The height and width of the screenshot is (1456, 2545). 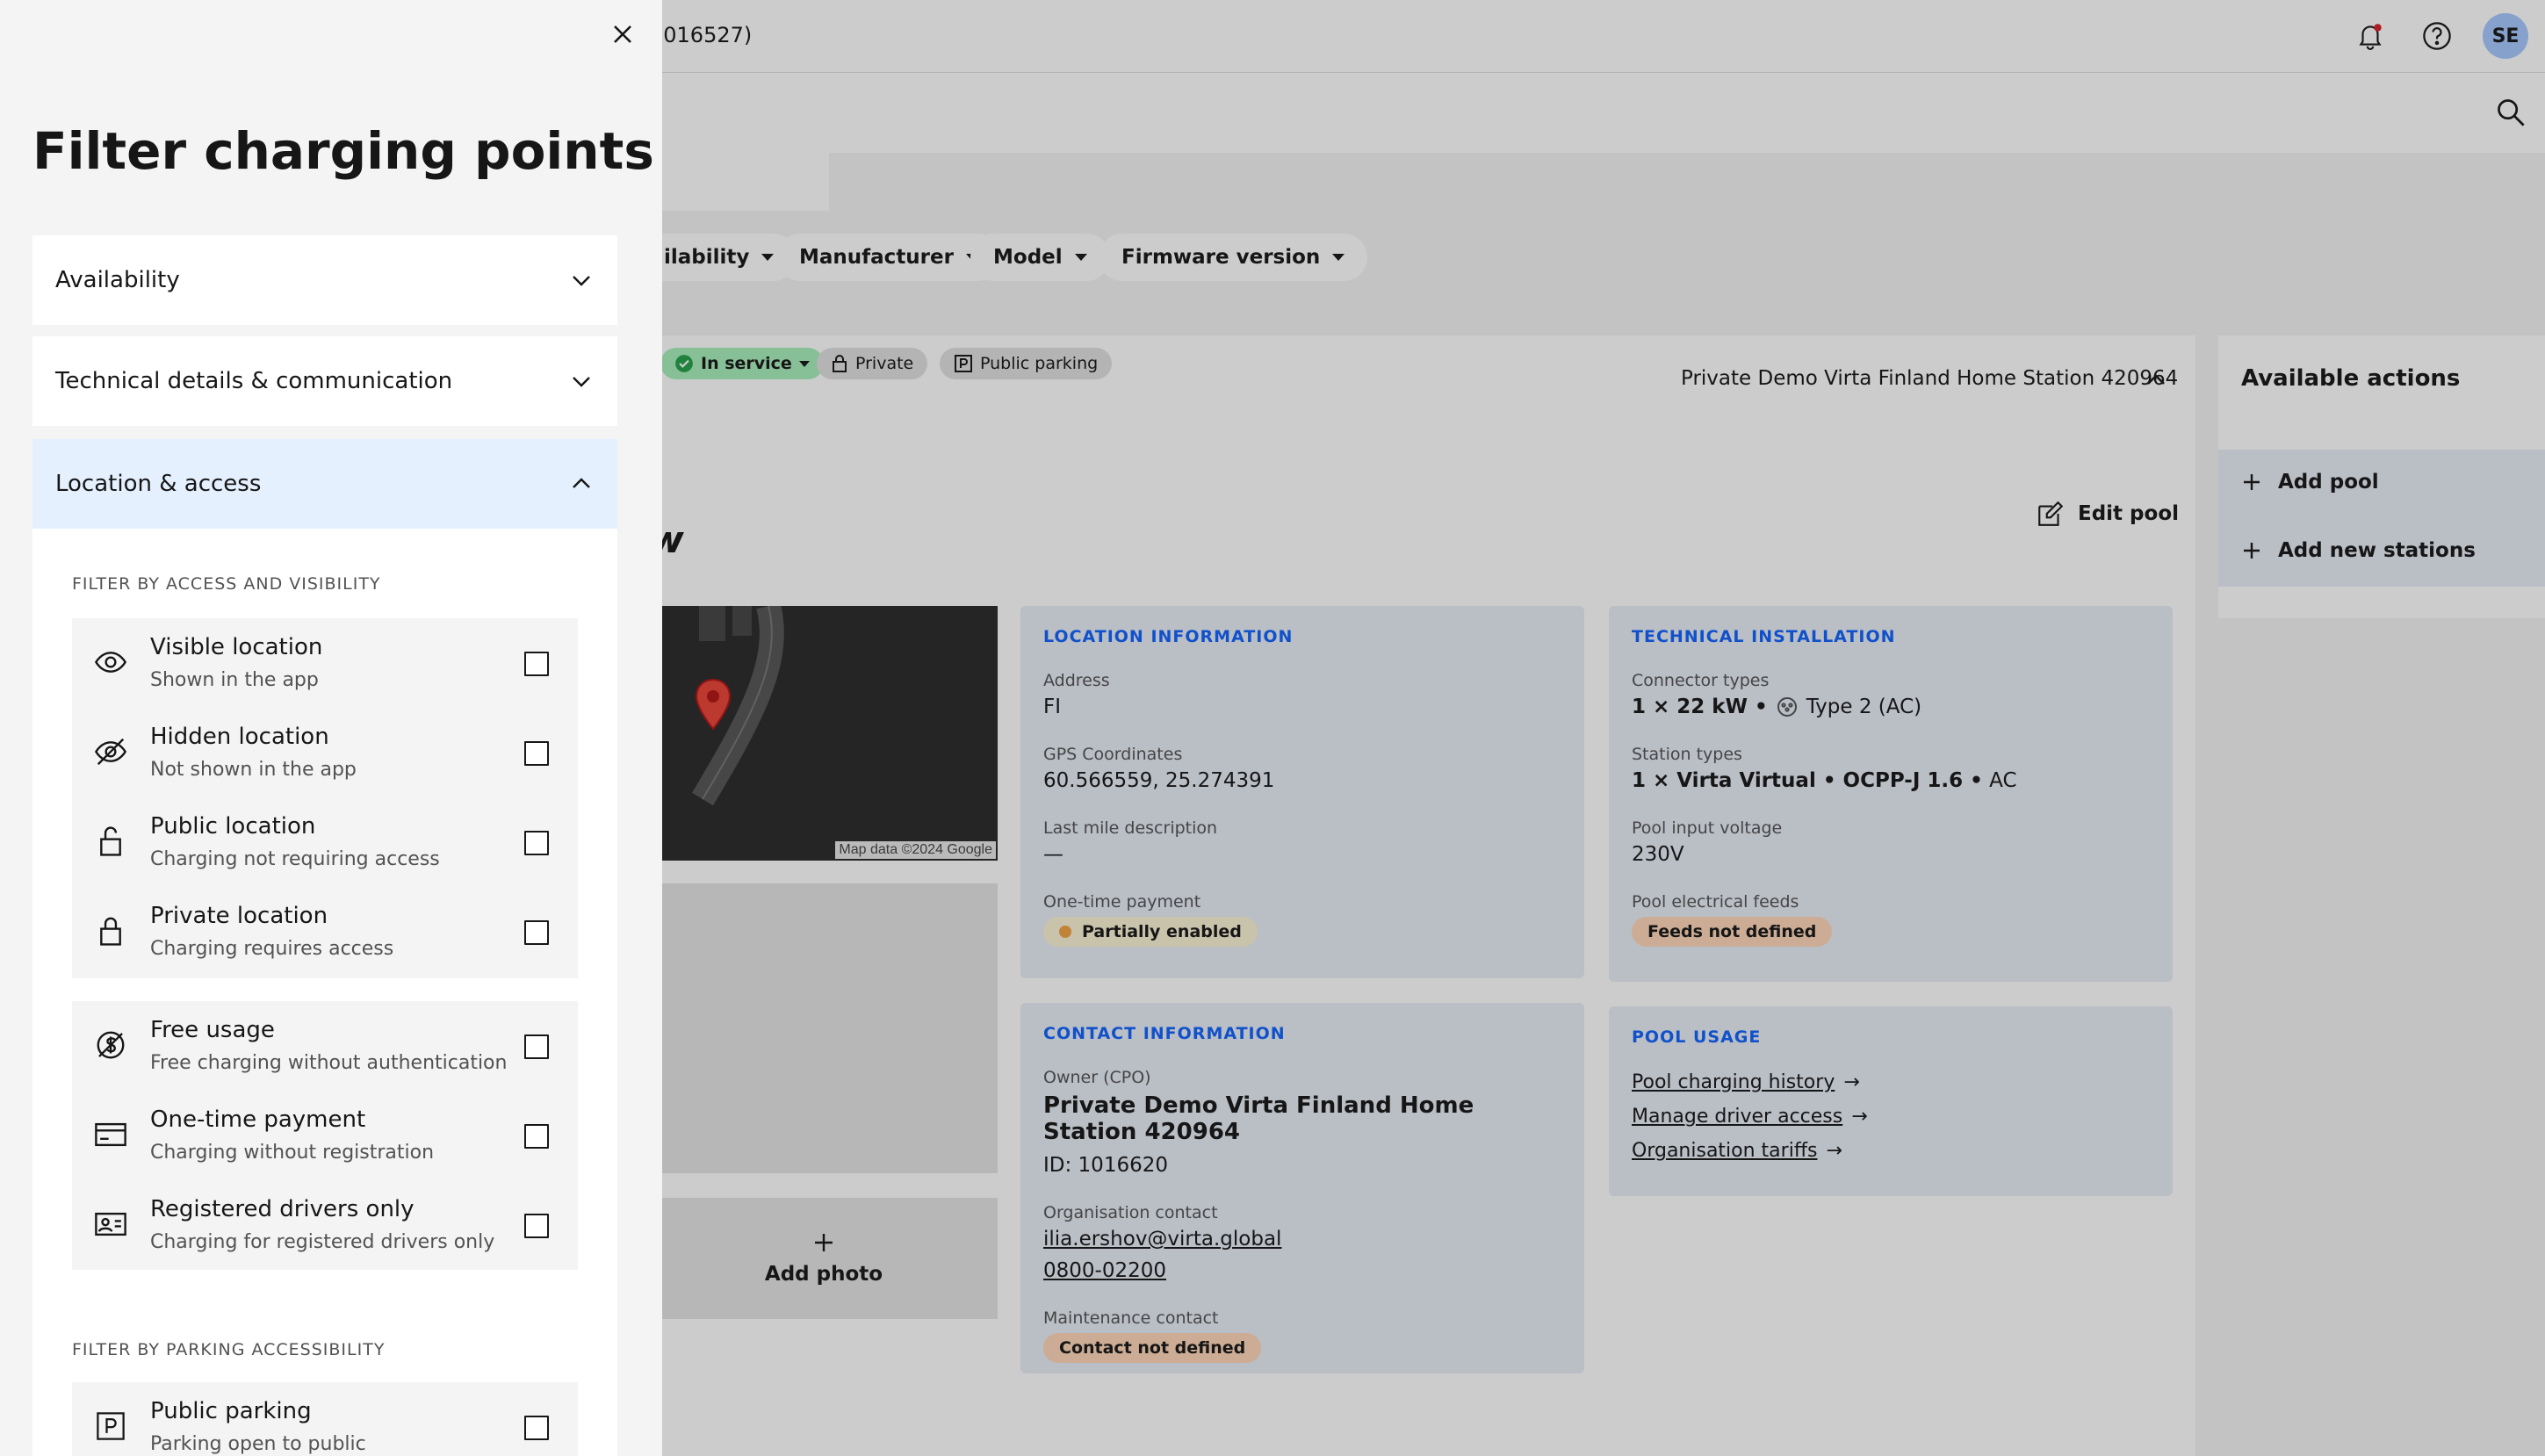 What do you see at coordinates (581, 483) in the screenshot?
I see `chevron-up-icon` at bounding box center [581, 483].